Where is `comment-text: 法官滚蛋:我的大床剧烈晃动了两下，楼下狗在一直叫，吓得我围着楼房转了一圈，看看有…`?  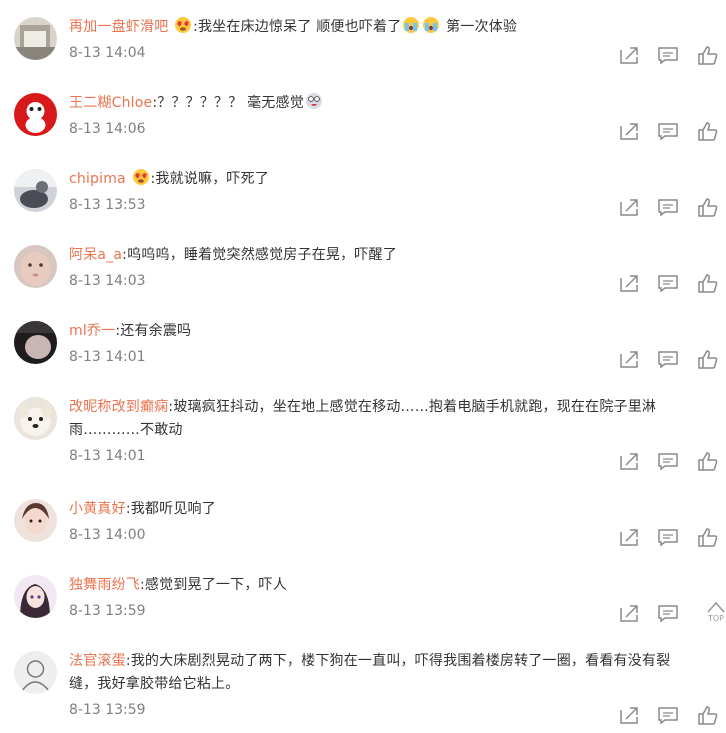
comment-text: 法官滚蛋:我的大床剧烈晃动了两下，楼下狗在一直叫，吓得我围着楼房转了一圈，看看有… is located at coordinates (370, 661).